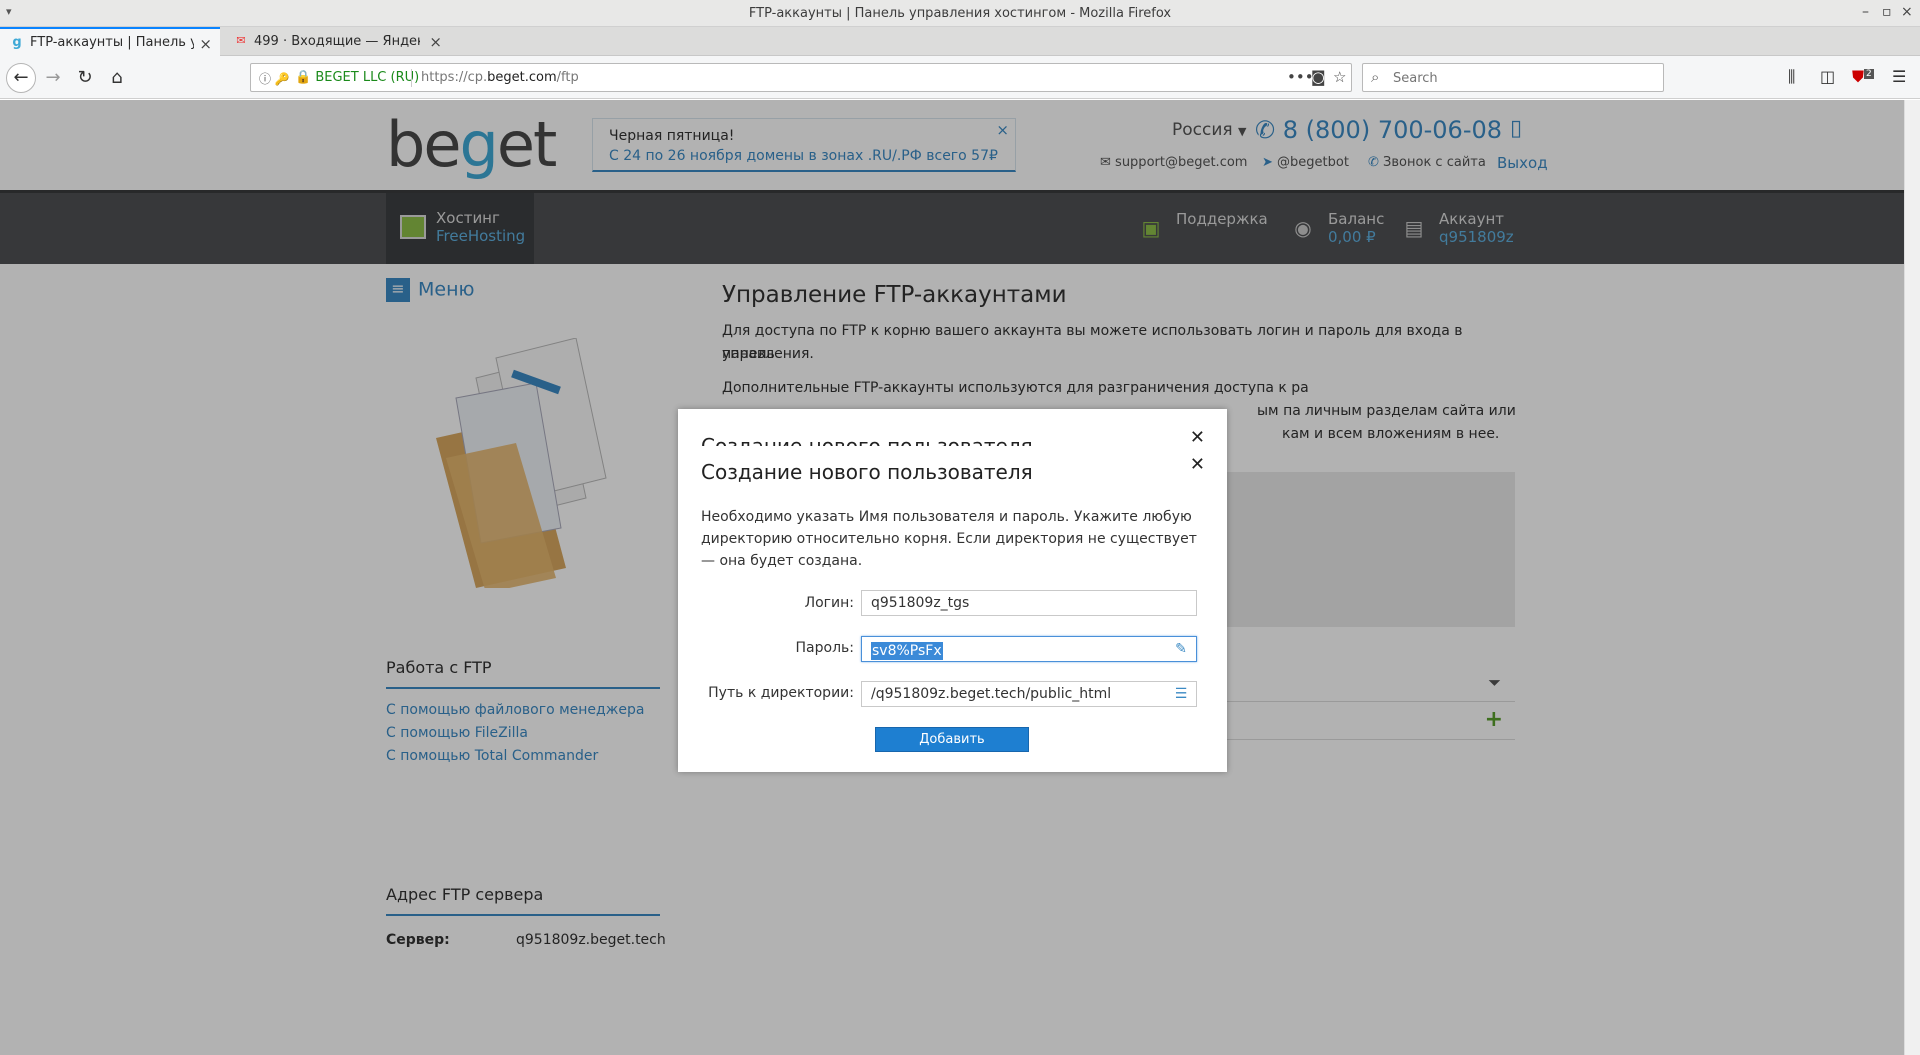  I want to click on ev-certificate-label: 🔒 BEGET LLC (RU), so click(357, 77).